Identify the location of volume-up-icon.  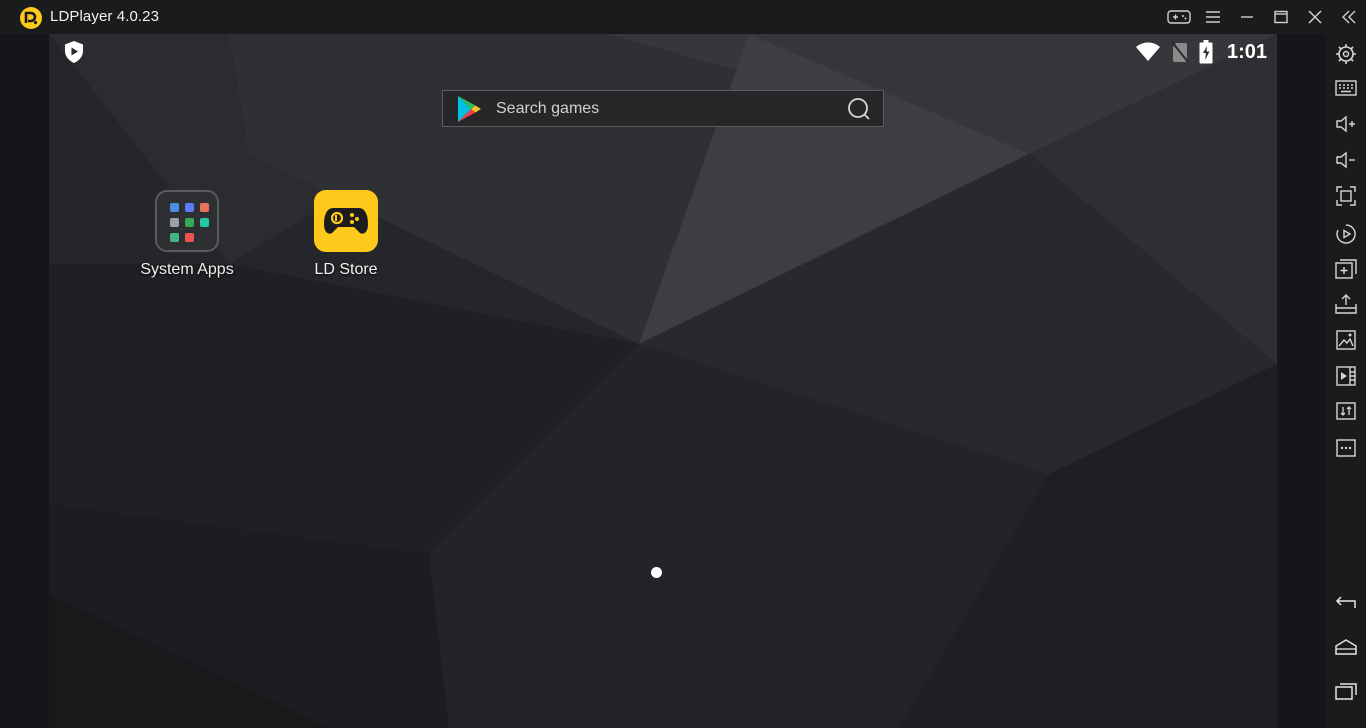
(1345, 124).